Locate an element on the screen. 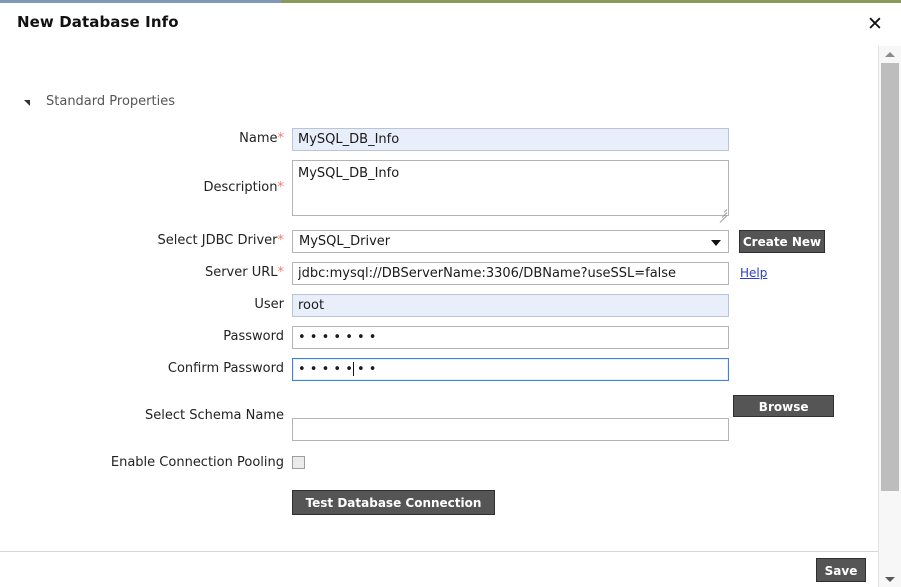  form-row-description: Description* is located at coordinates (439, 191).